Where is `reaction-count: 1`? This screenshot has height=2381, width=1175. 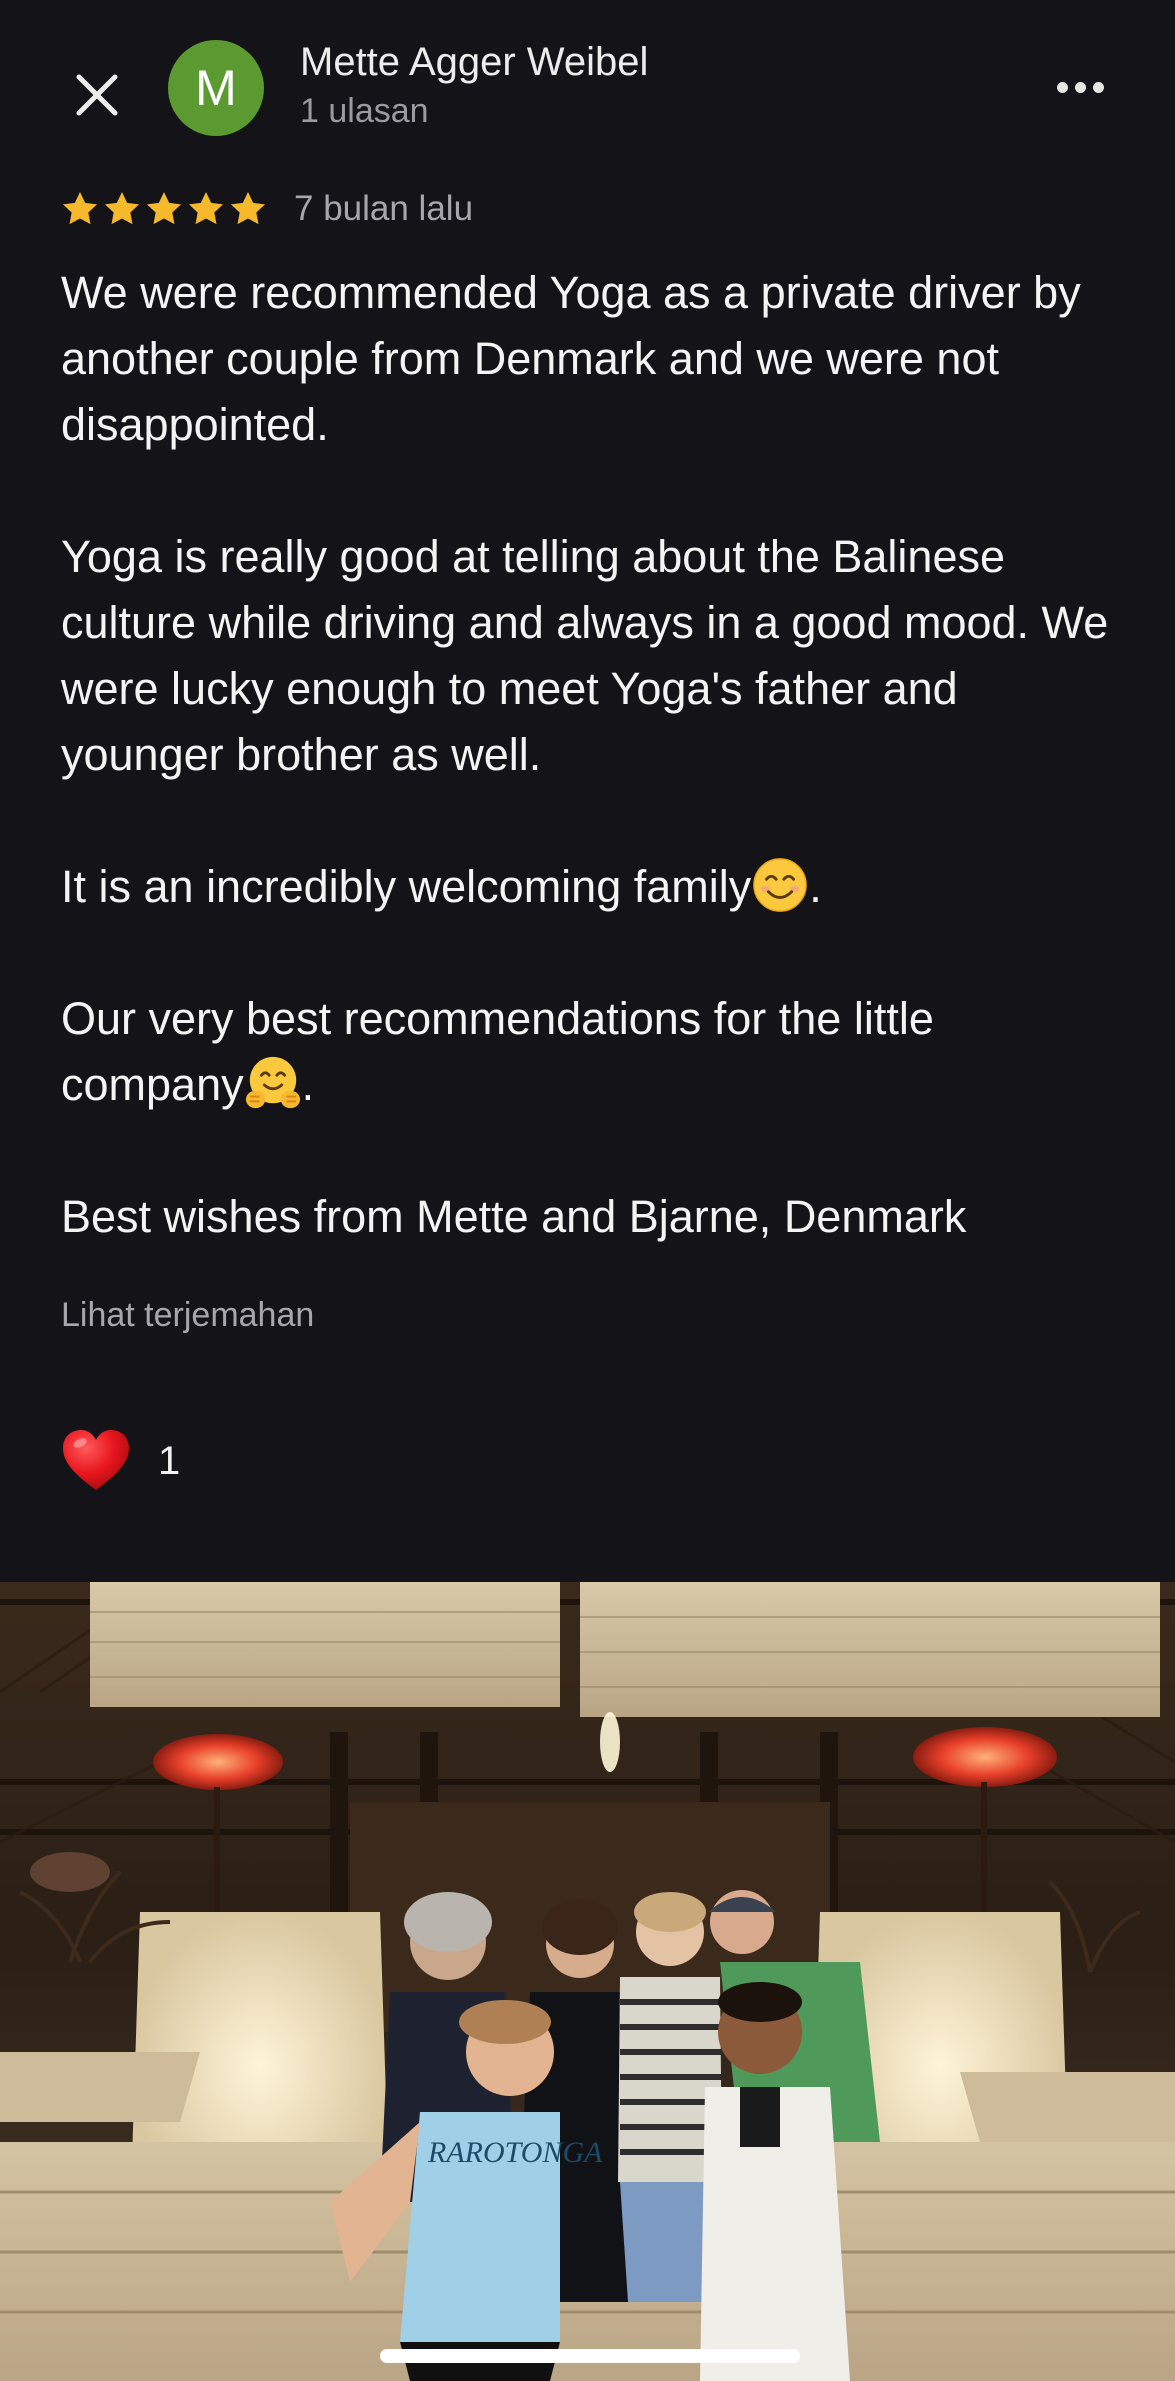 reaction-count: 1 is located at coordinates (169, 1460).